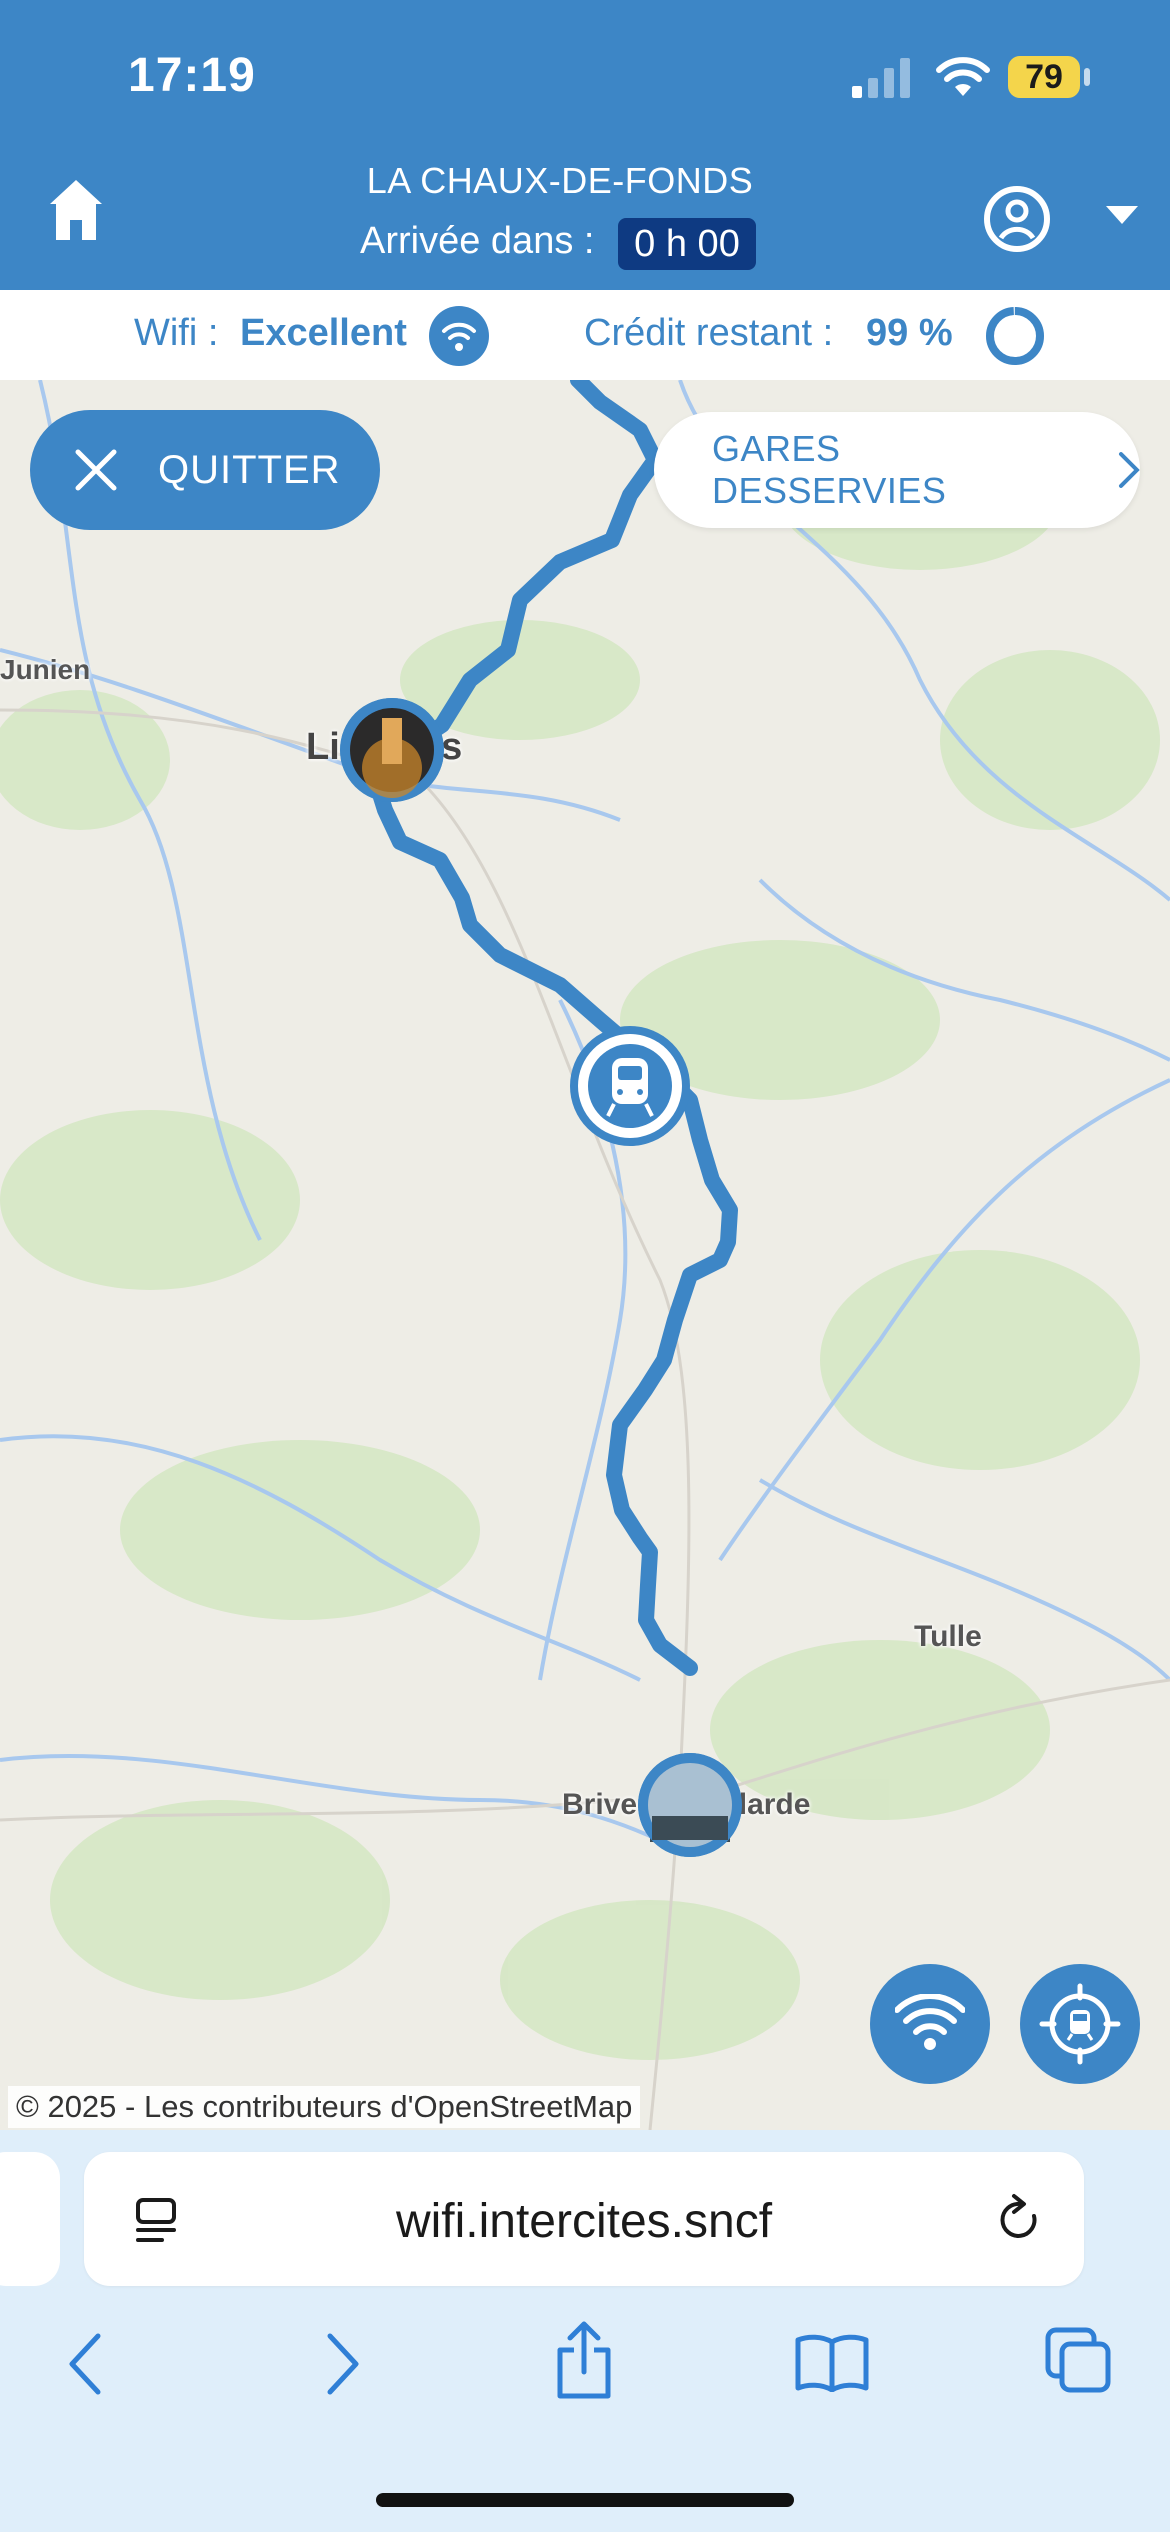 This screenshot has height=2532, width=1170. I want to click on credit-label: Crédit restant :, so click(709, 333).